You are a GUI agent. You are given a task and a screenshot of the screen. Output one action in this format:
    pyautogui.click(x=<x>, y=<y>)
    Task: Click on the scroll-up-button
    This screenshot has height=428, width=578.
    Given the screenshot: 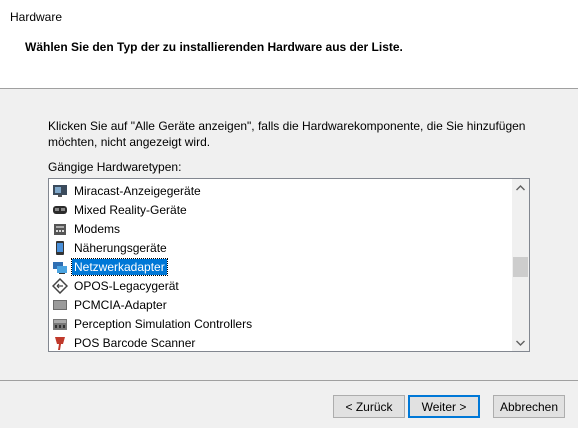 What is the action you would take?
    pyautogui.click(x=520, y=187)
    